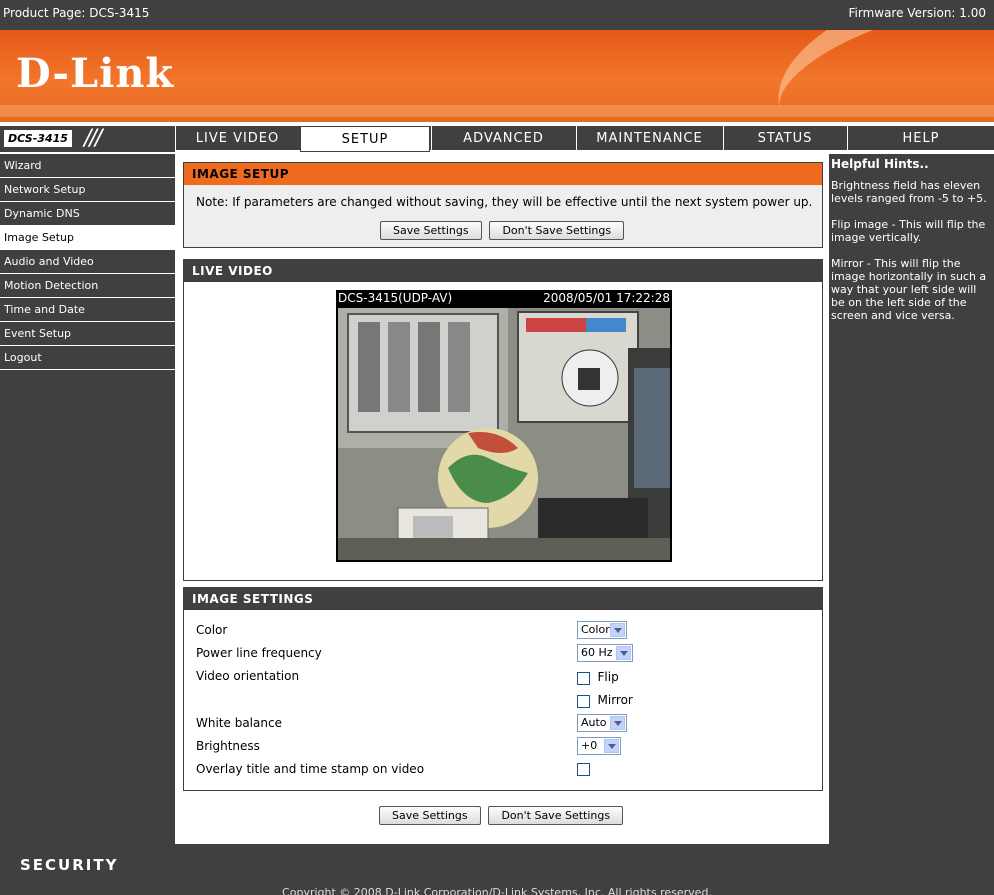 The width and height of the screenshot is (994, 895). What do you see at coordinates (497, 76) in the screenshot?
I see `header-banner: D-Link` at bounding box center [497, 76].